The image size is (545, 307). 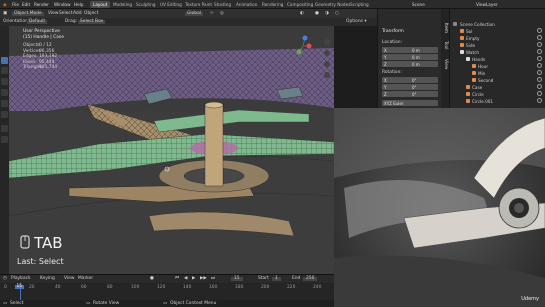 What do you see at coordinates (194, 13) in the screenshot?
I see `transform-orientation: Global` at bounding box center [194, 13].